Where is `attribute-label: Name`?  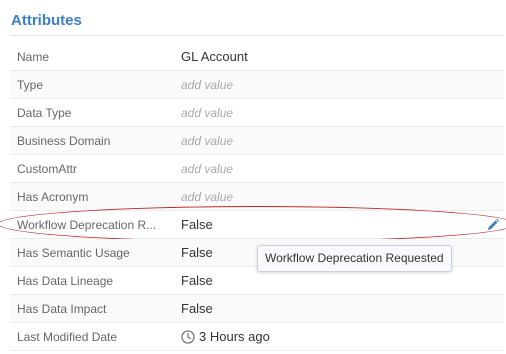 attribute-label: Name is located at coordinates (33, 57).